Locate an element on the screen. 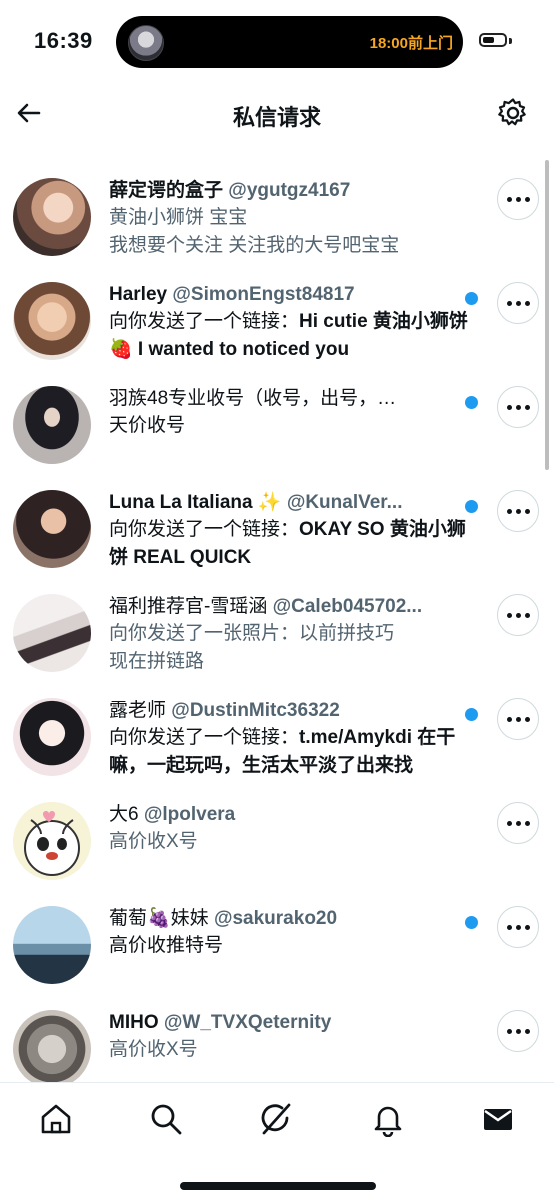 Image resolution: width=554 pixels, height=1201 pixels. island-live-activity-text: 18:00前上门 is located at coordinates (411, 43).